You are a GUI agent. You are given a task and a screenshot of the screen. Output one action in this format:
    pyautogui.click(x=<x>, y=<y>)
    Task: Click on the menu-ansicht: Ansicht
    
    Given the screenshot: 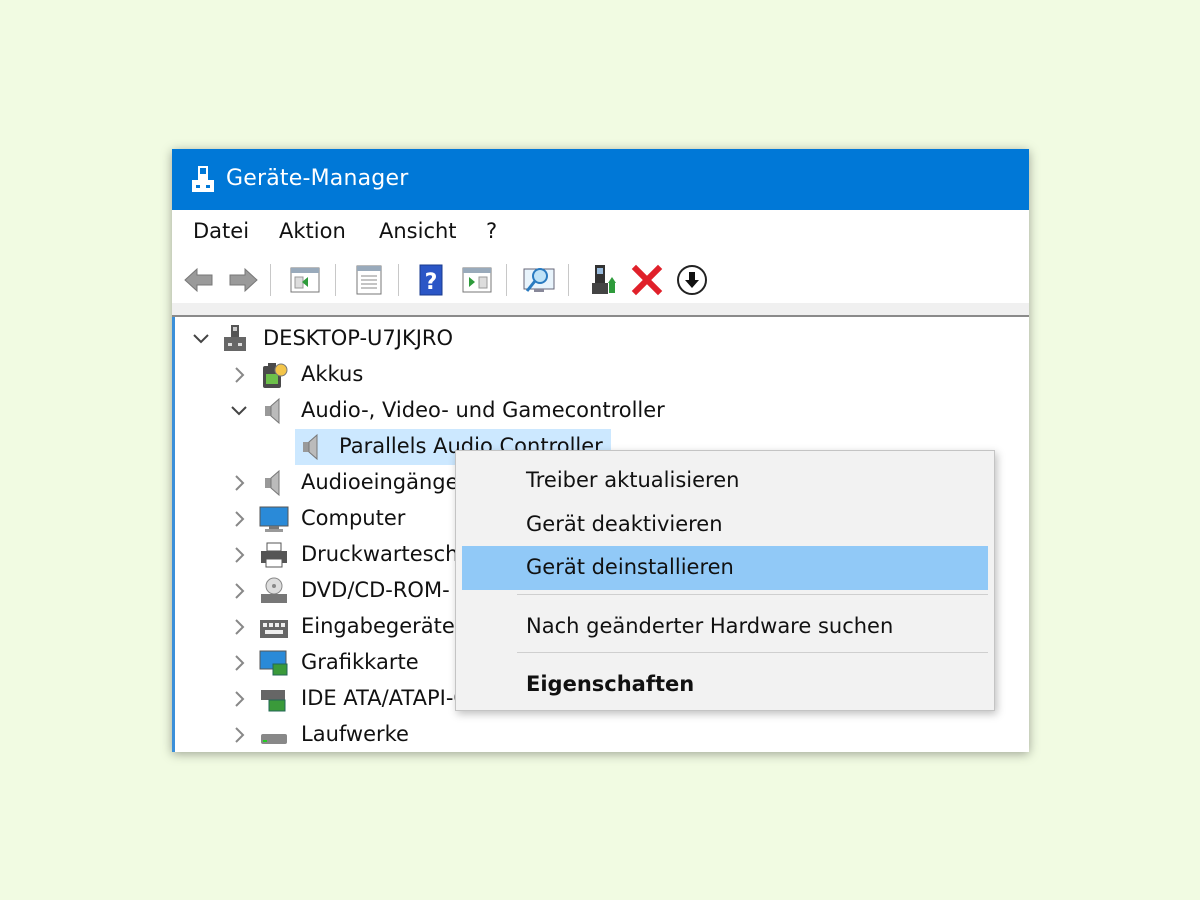 What is the action you would take?
    pyautogui.click(x=418, y=231)
    